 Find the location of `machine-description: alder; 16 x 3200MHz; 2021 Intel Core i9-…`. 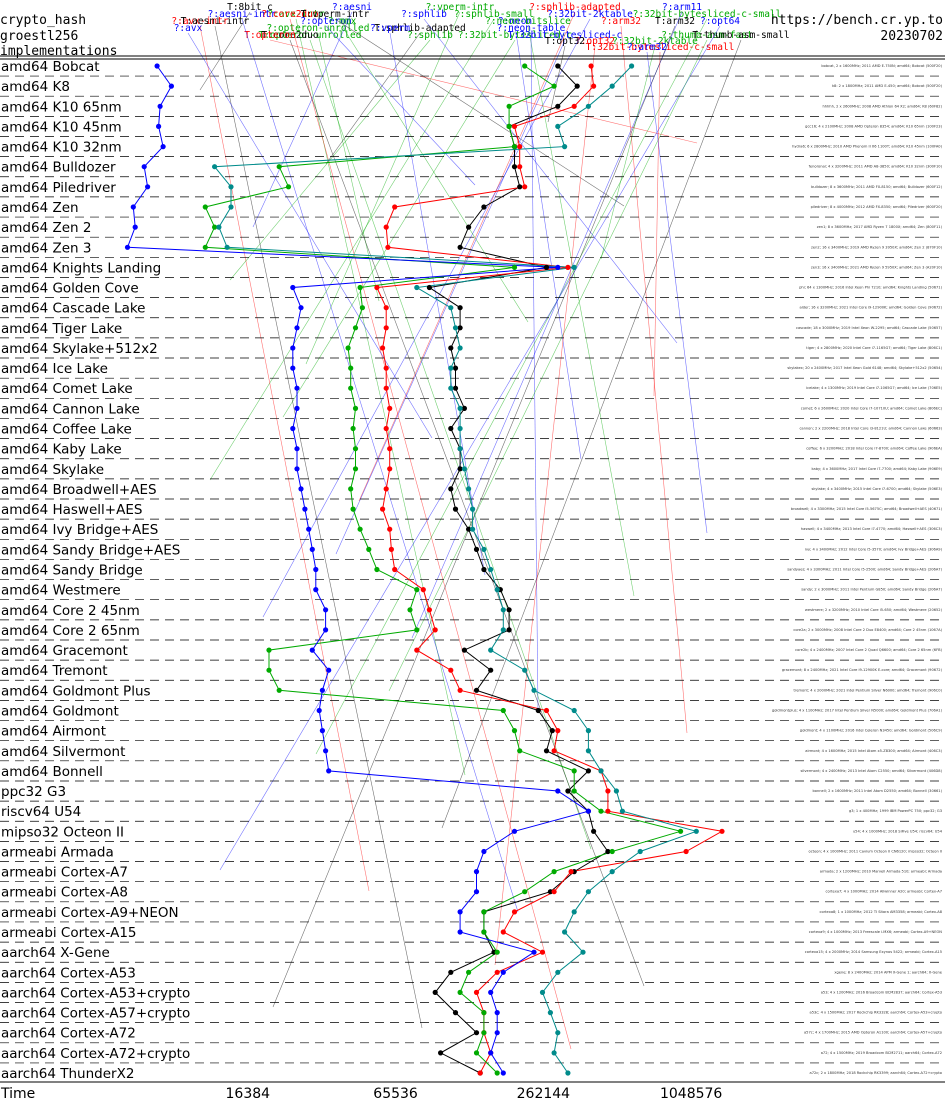

machine-description: alder; 16 x 3200MHz; 2021 Intel Core i9-… is located at coordinates (871, 308).